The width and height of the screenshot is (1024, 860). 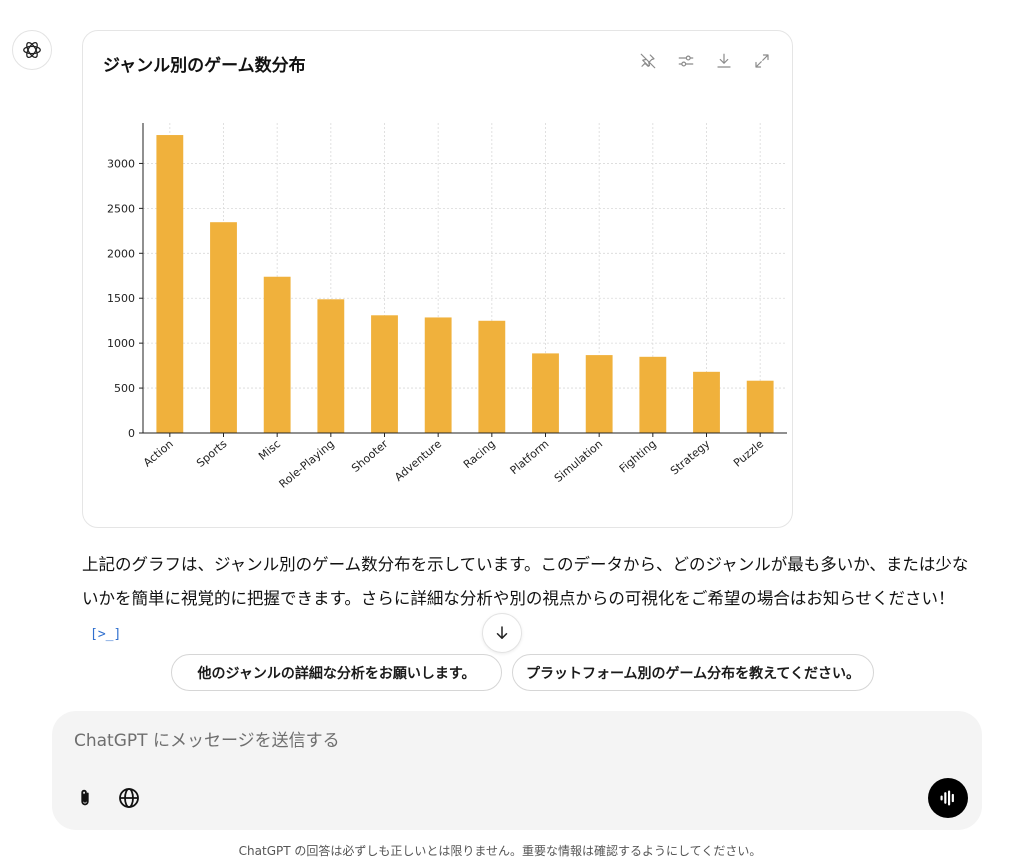 I want to click on web-search-button, so click(x=129, y=798).